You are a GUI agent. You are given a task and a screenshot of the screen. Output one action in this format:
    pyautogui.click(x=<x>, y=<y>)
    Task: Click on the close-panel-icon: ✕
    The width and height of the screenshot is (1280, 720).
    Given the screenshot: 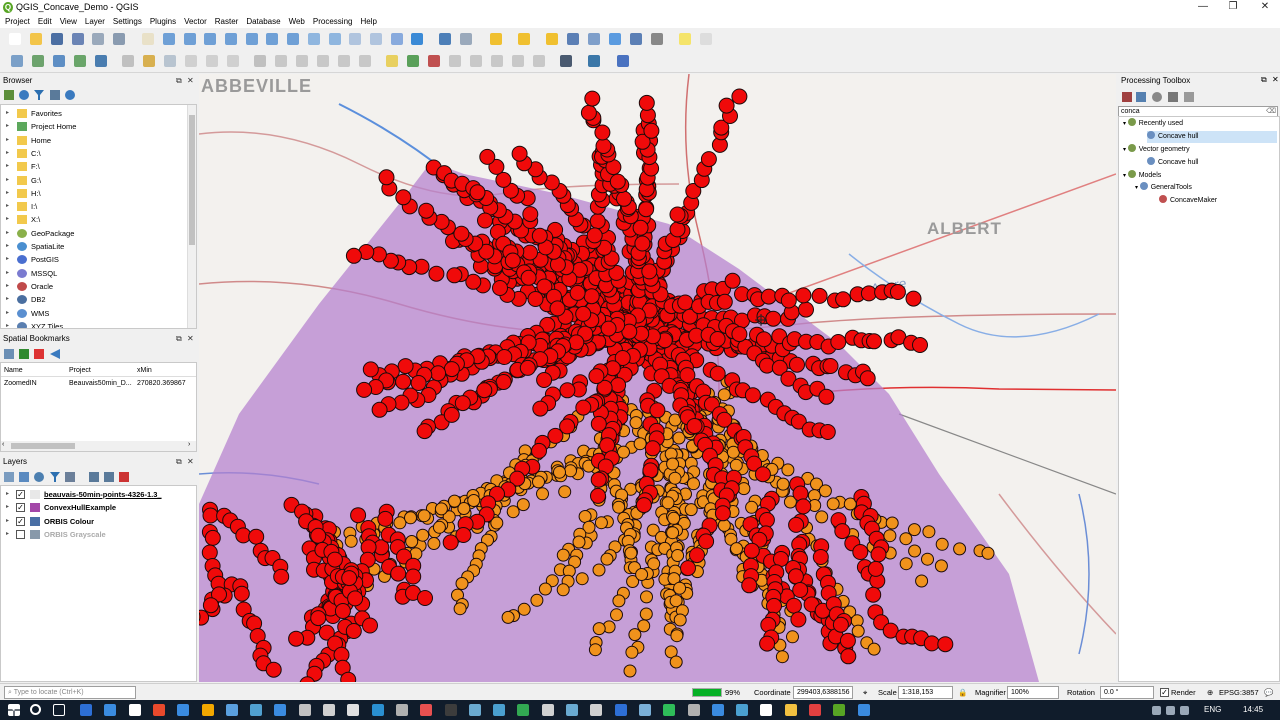 What is the action you would take?
    pyautogui.click(x=1275, y=79)
    